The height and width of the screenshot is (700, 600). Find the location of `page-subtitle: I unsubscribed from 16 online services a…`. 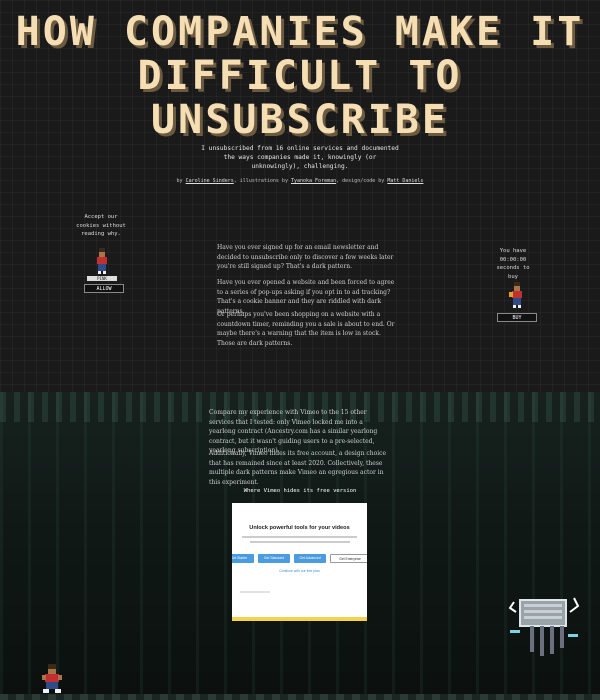

page-subtitle: I unsubscribed from 16 online services a… is located at coordinates (300, 157).